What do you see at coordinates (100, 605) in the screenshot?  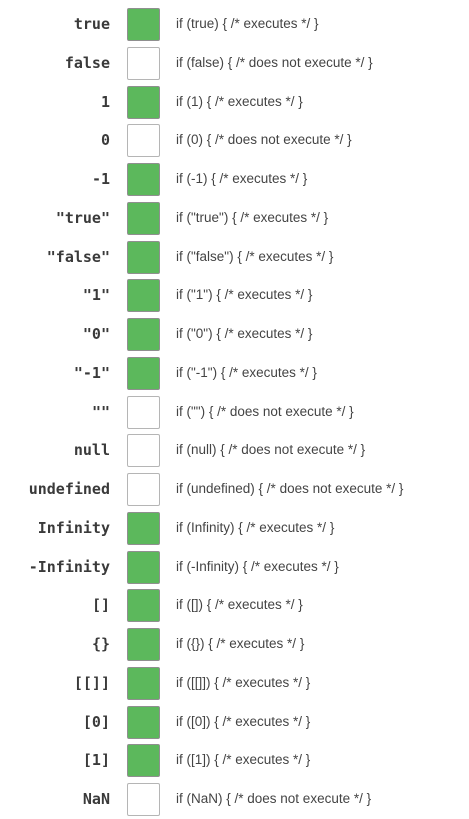 I see `value-label: []` at bounding box center [100, 605].